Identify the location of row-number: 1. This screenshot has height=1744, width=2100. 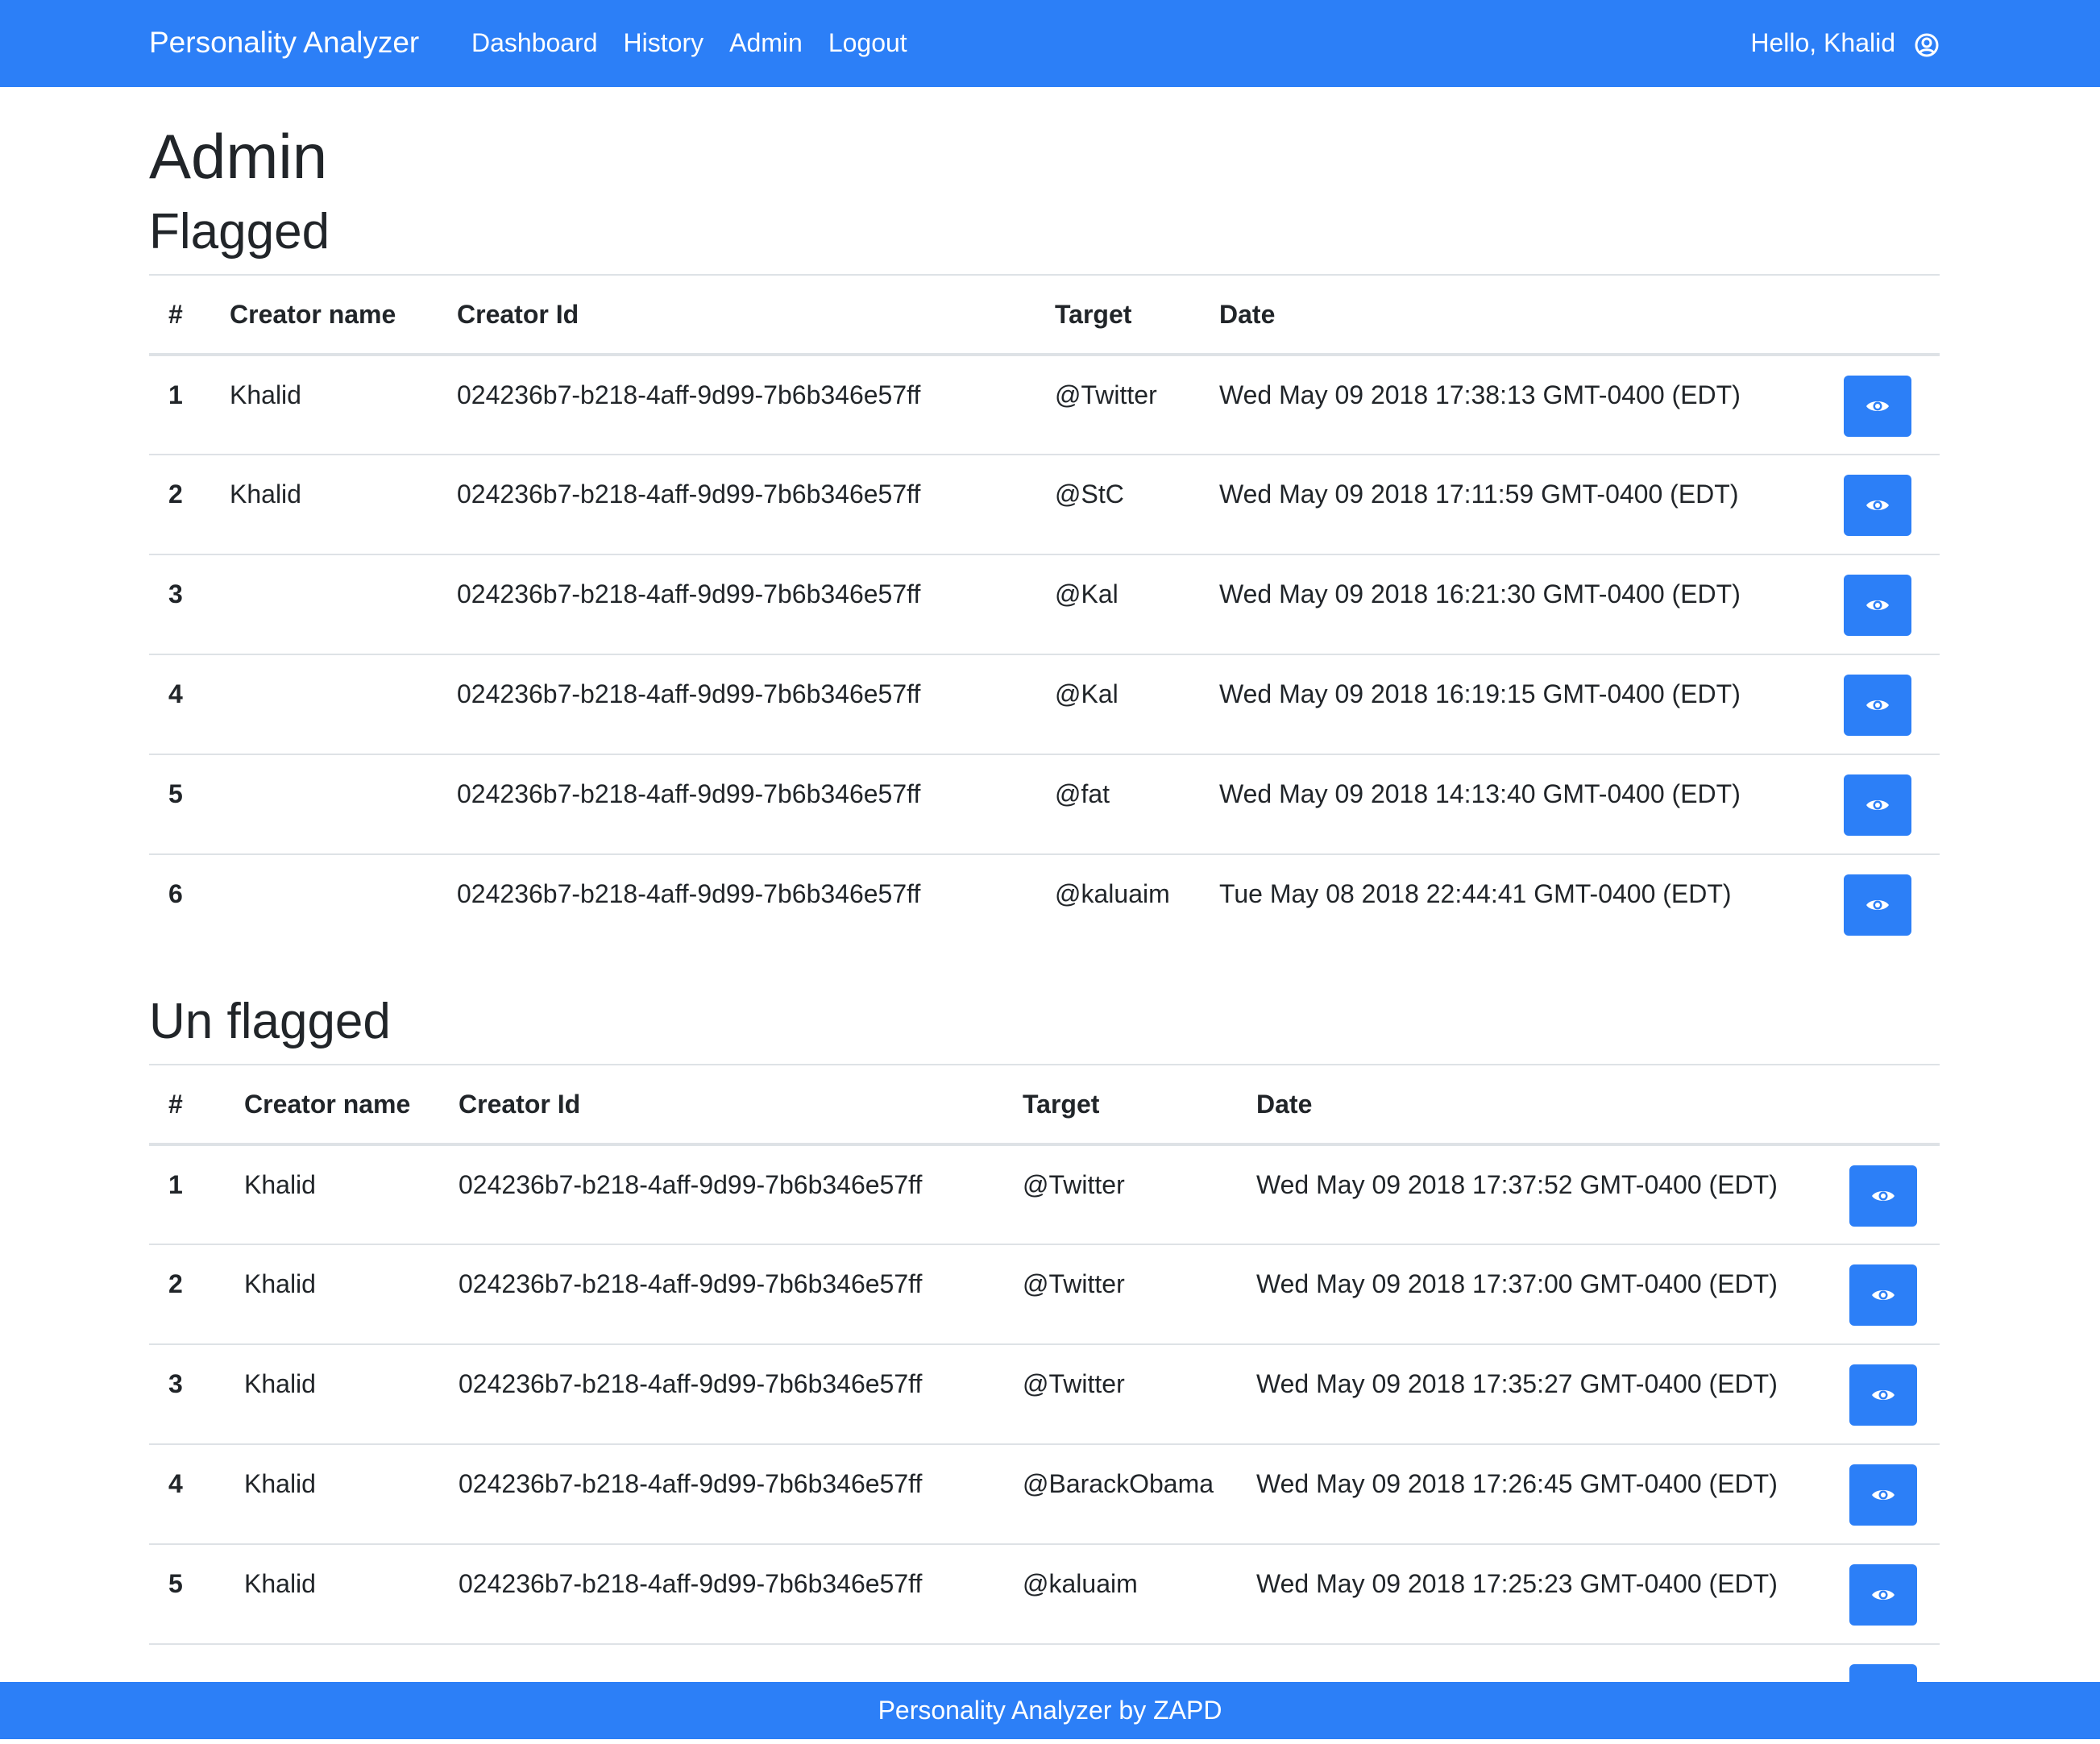
(179, 405).